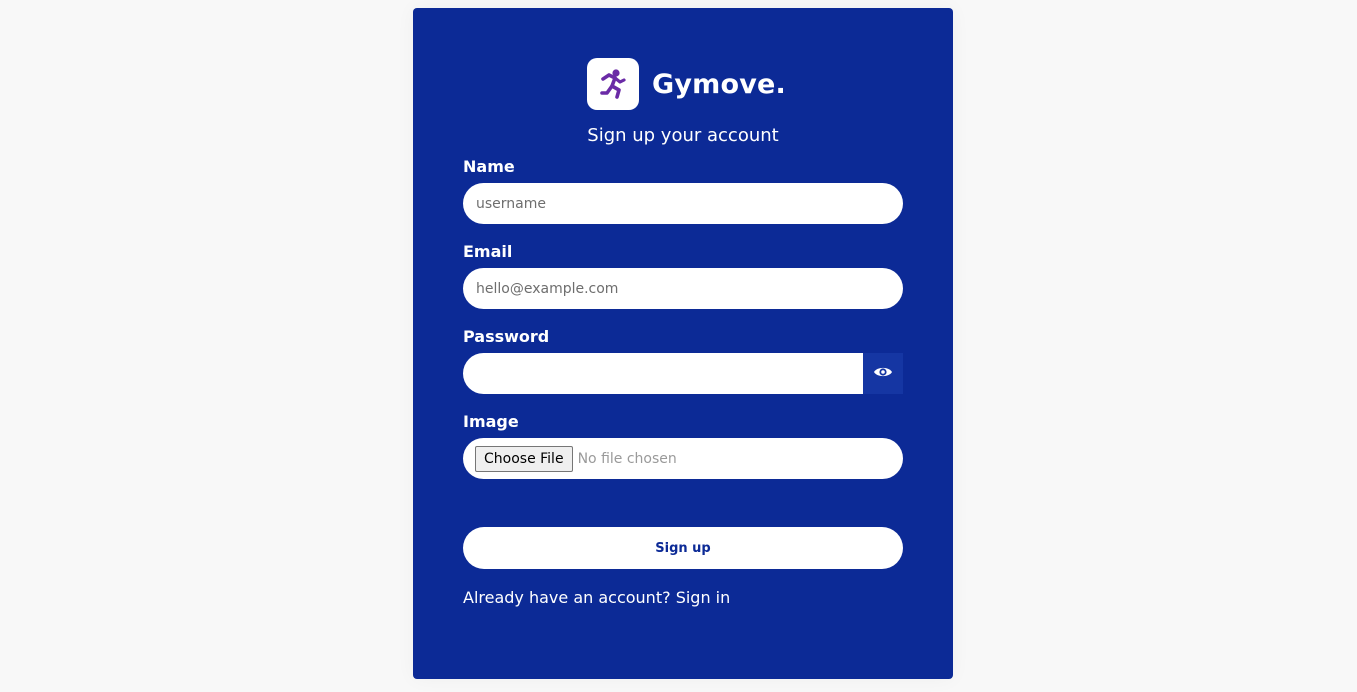  I want to click on eye-icon, so click(883, 373).